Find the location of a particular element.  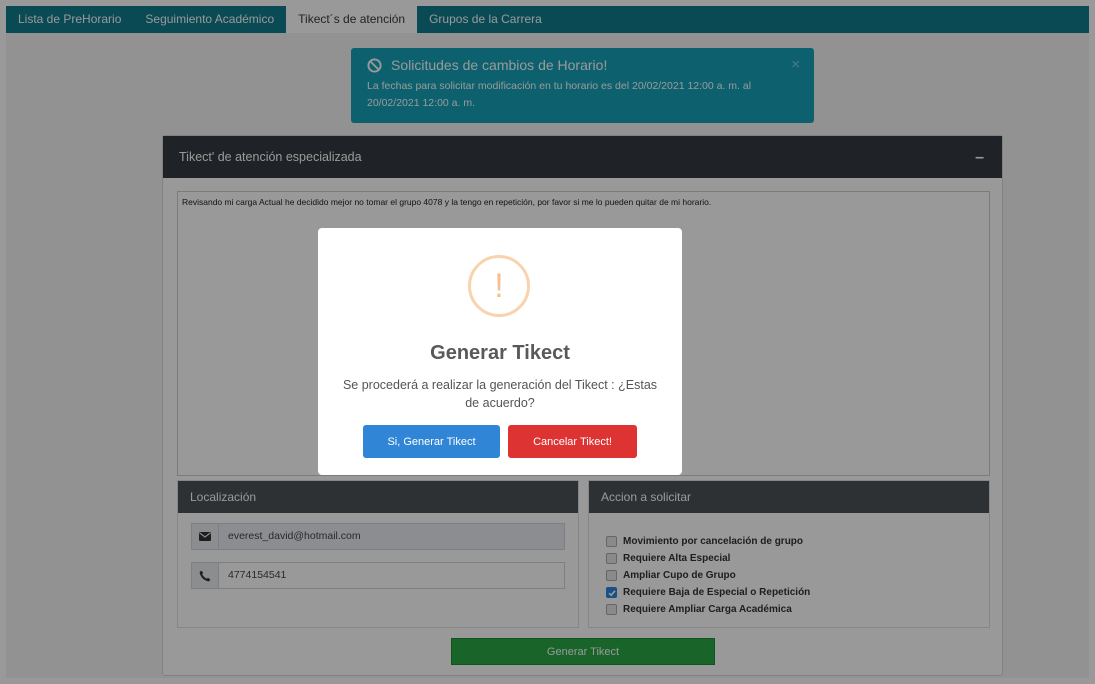

confirm-generate-button: Si, Generar Tikect is located at coordinates (431, 441).